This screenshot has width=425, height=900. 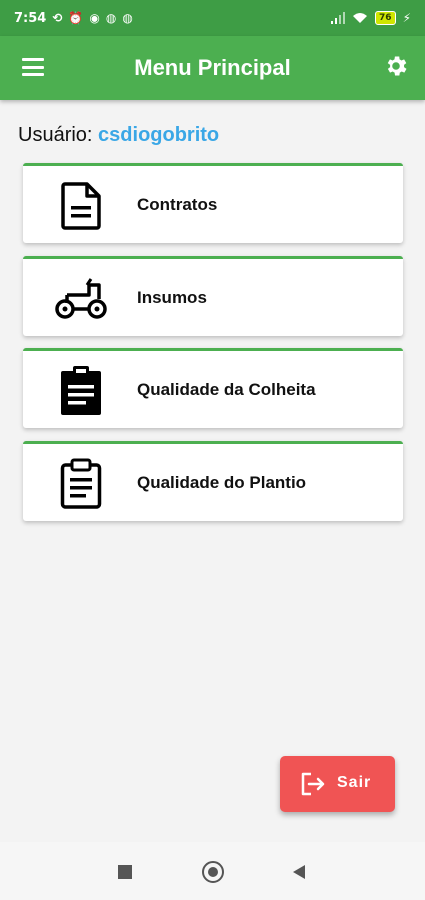 What do you see at coordinates (212, 18) in the screenshot?
I see `status-bar: 7:54 ⟲ ⏰ ◉ ◍ ◍ 76 ⚡` at bounding box center [212, 18].